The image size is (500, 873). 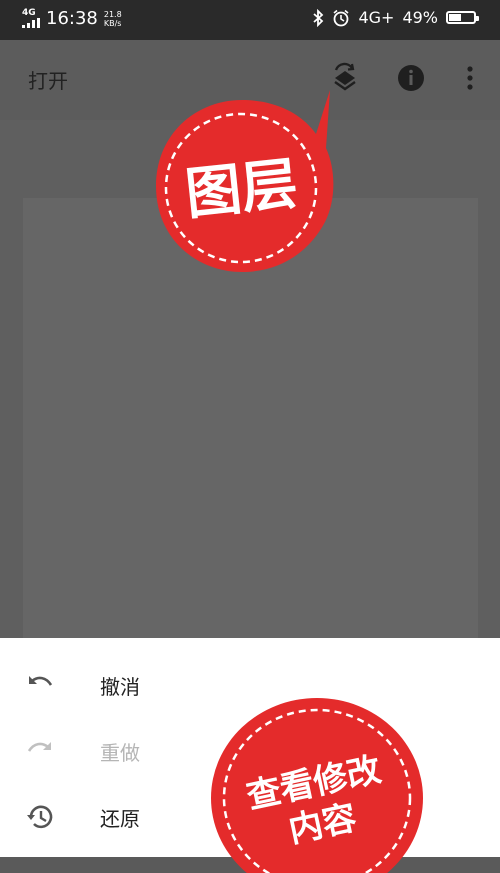 What do you see at coordinates (112, 14) in the screenshot?
I see `network-speed-value: 21.8` at bounding box center [112, 14].